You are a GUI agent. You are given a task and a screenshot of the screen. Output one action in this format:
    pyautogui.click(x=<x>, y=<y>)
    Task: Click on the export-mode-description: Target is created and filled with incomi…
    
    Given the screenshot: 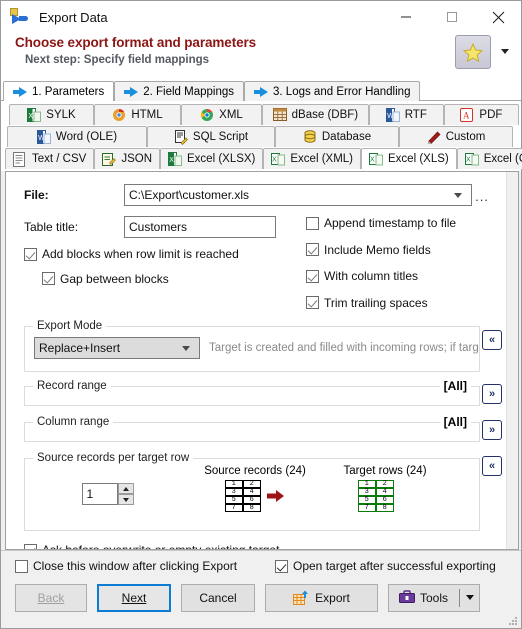 What is the action you would take?
    pyautogui.click(x=344, y=348)
    